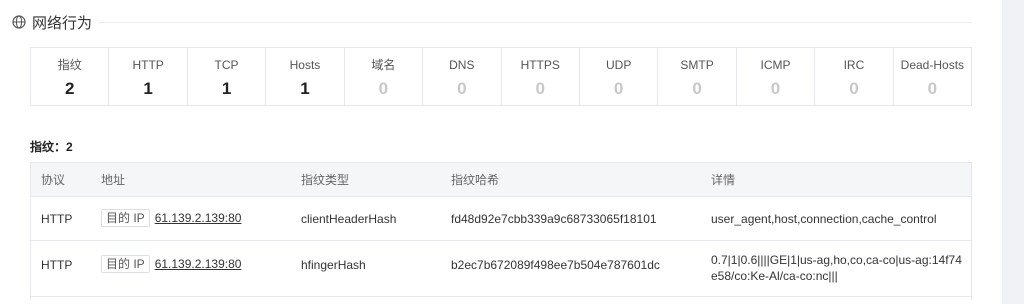 The width and height of the screenshot is (1024, 304). I want to click on stat-label: 指纹, so click(69, 65).